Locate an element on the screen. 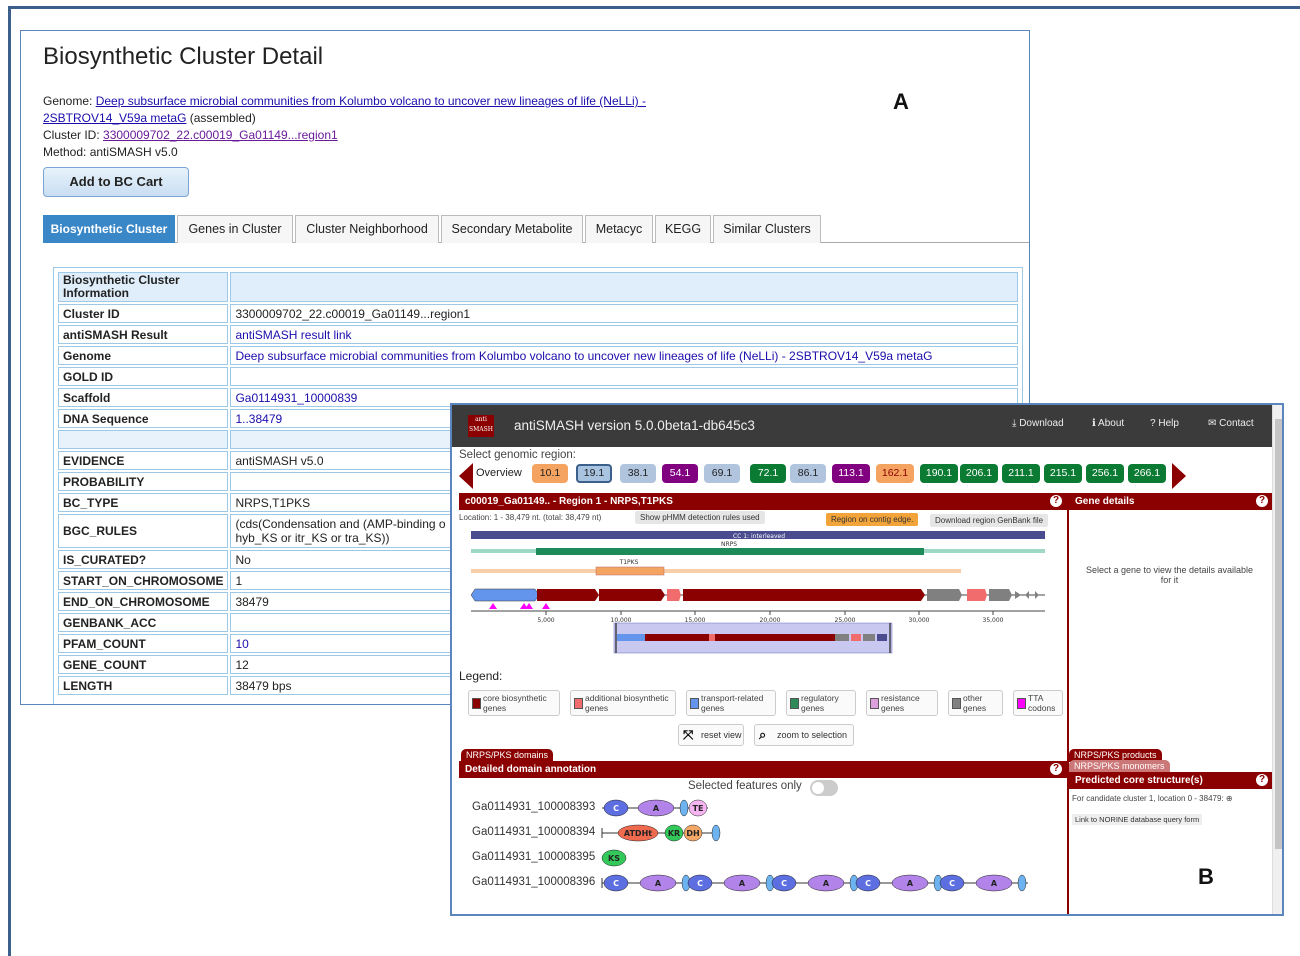 The height and width of the screenshot is (956, 1300). panel-divider is located at coordinates (1068, 703).